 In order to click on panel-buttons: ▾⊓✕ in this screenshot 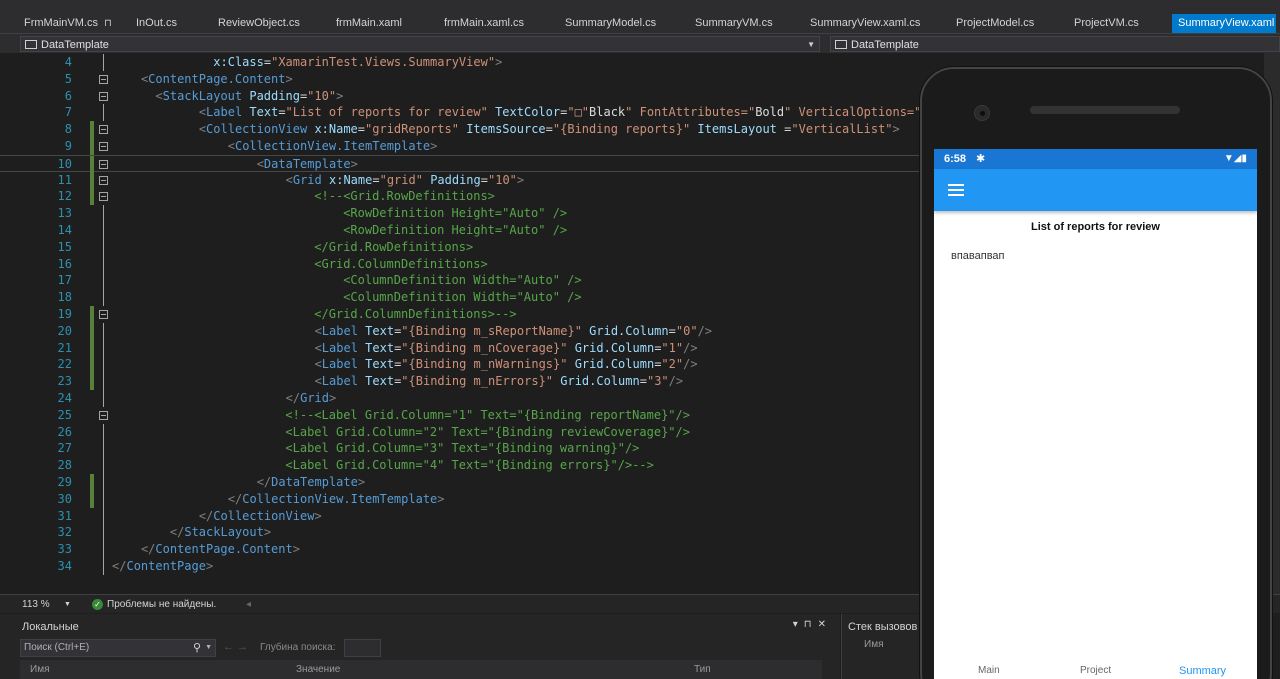, I will do `click(812, 624)`.